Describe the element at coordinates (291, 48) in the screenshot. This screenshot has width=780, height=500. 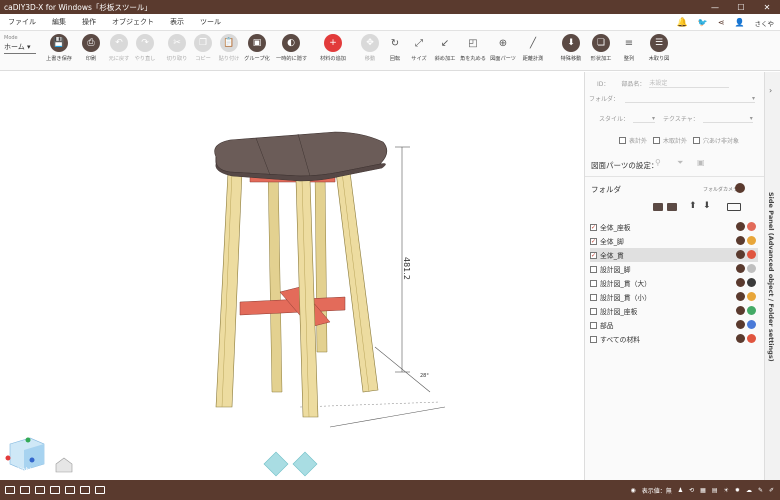
I see `hide-temp-button: ◐ 一時的に隠す` at that location.